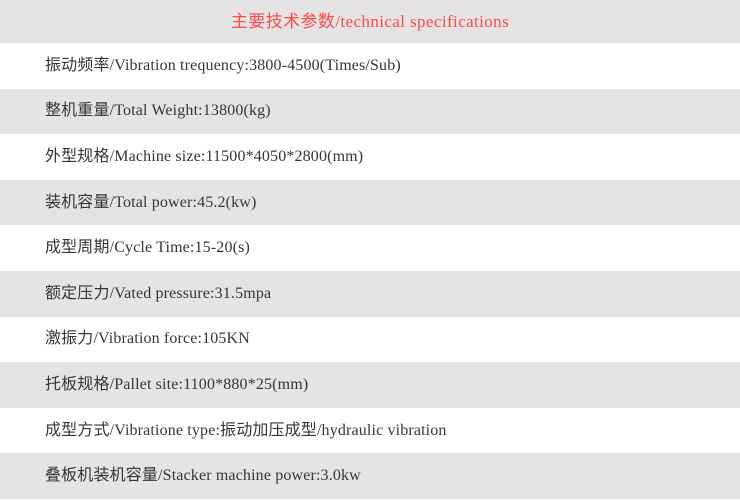 The width and height of the screenshot is (740, 502). What do you see at coordinates (158, 111) in the screenshot?
I see `spec-row-label: 整机重量/Total Weight:13800(kg)` at bounding box center [158, 111].